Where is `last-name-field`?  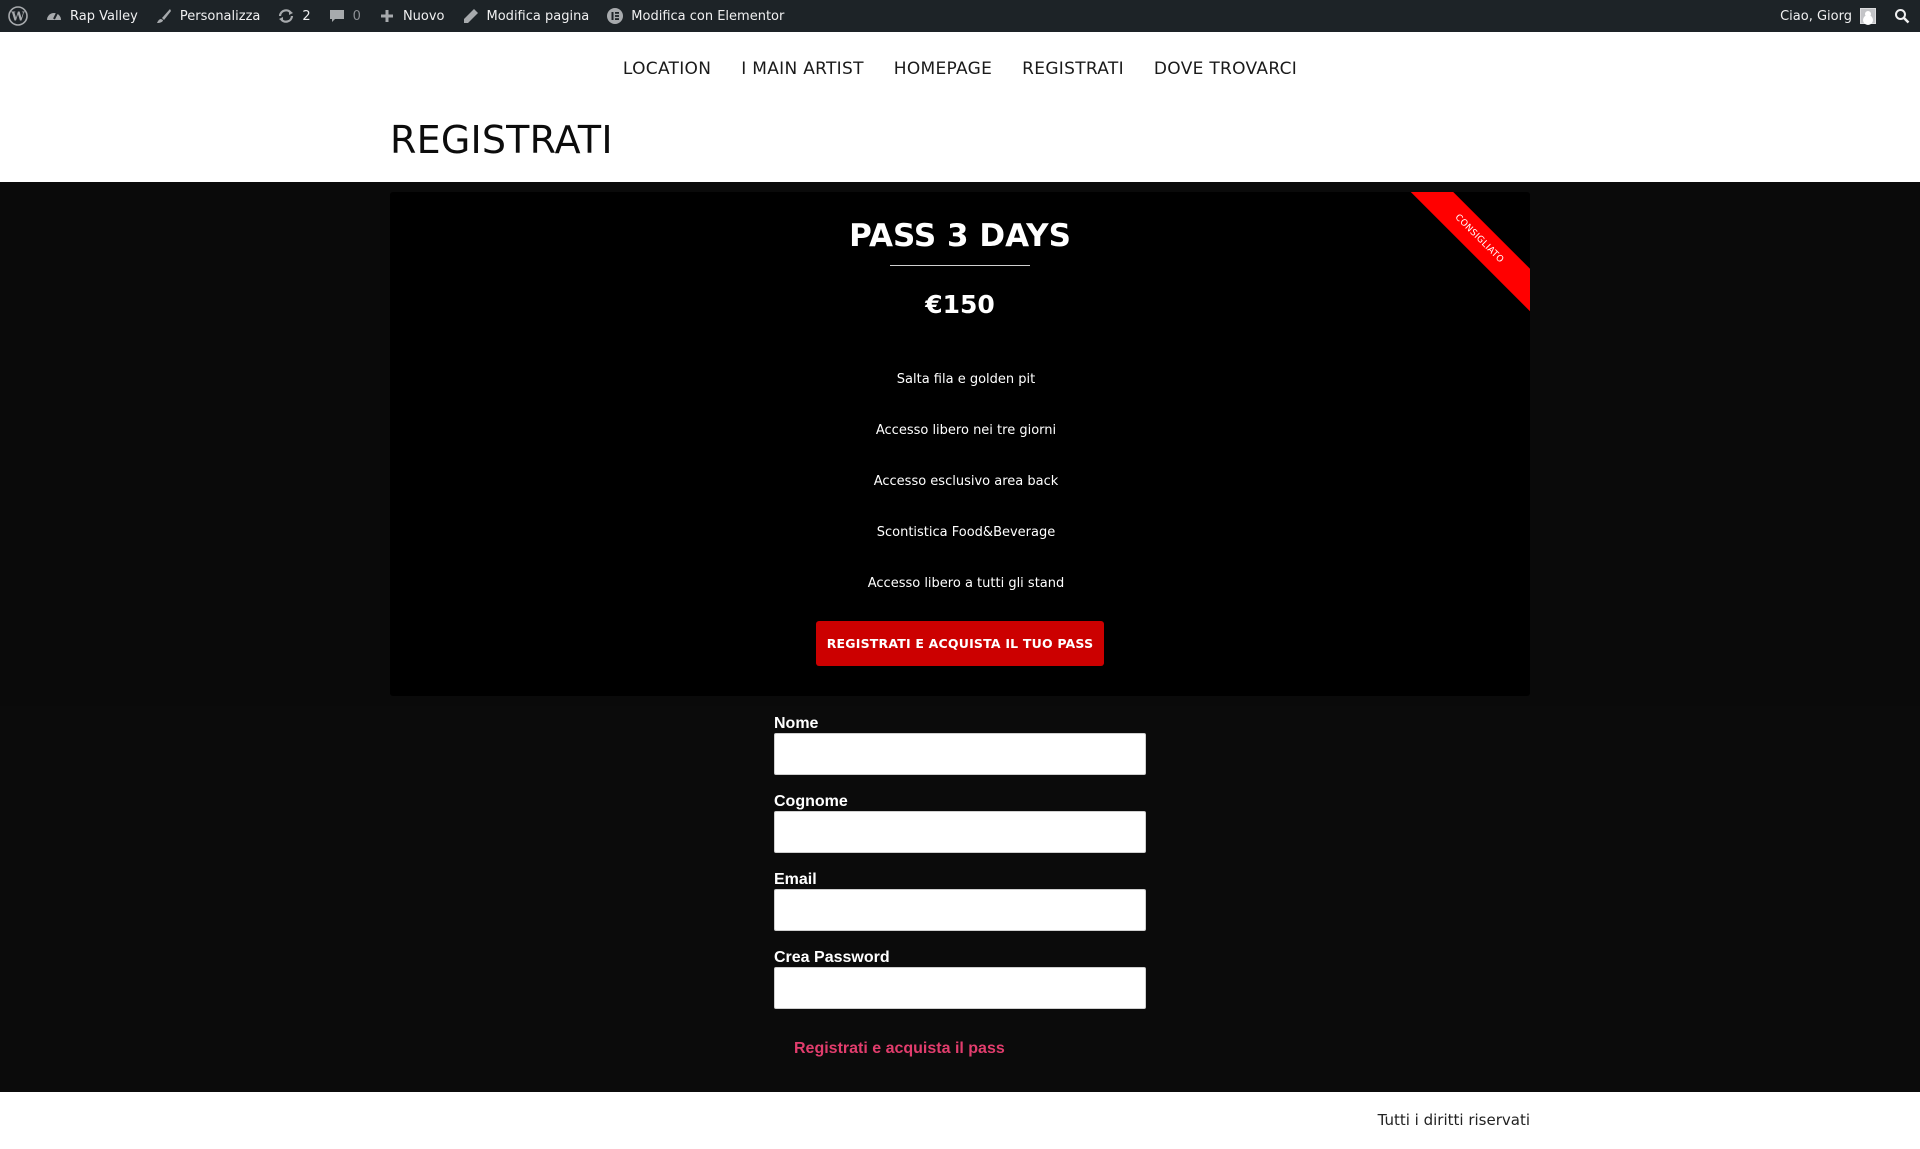
last-name-field is located at coordinates (960, 832).